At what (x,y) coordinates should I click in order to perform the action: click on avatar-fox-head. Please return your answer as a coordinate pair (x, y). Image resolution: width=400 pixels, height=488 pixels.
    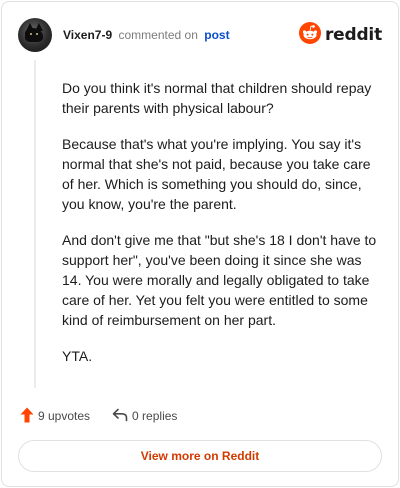
    Looking at the image, I should click on (34, 35).